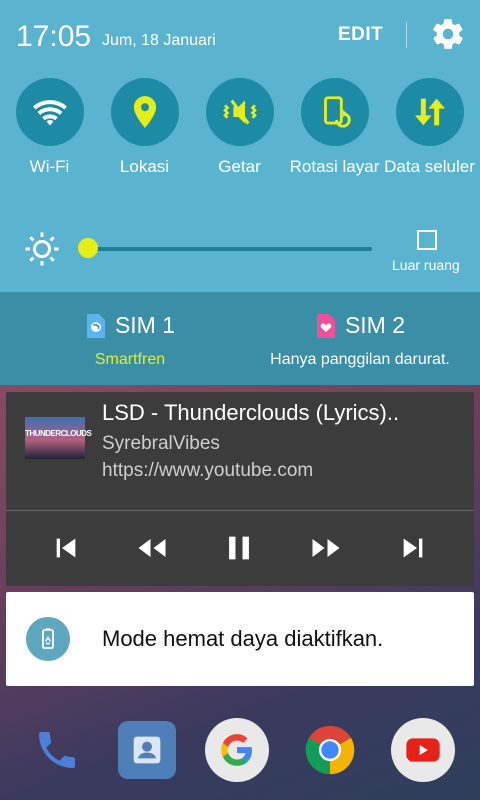 The height and width of the screenshot is (800, 480). What do you see at coordinates (239, 166) in the screenshot?
I see `vibrate-label: Getar` at bounding box center [239, 166].